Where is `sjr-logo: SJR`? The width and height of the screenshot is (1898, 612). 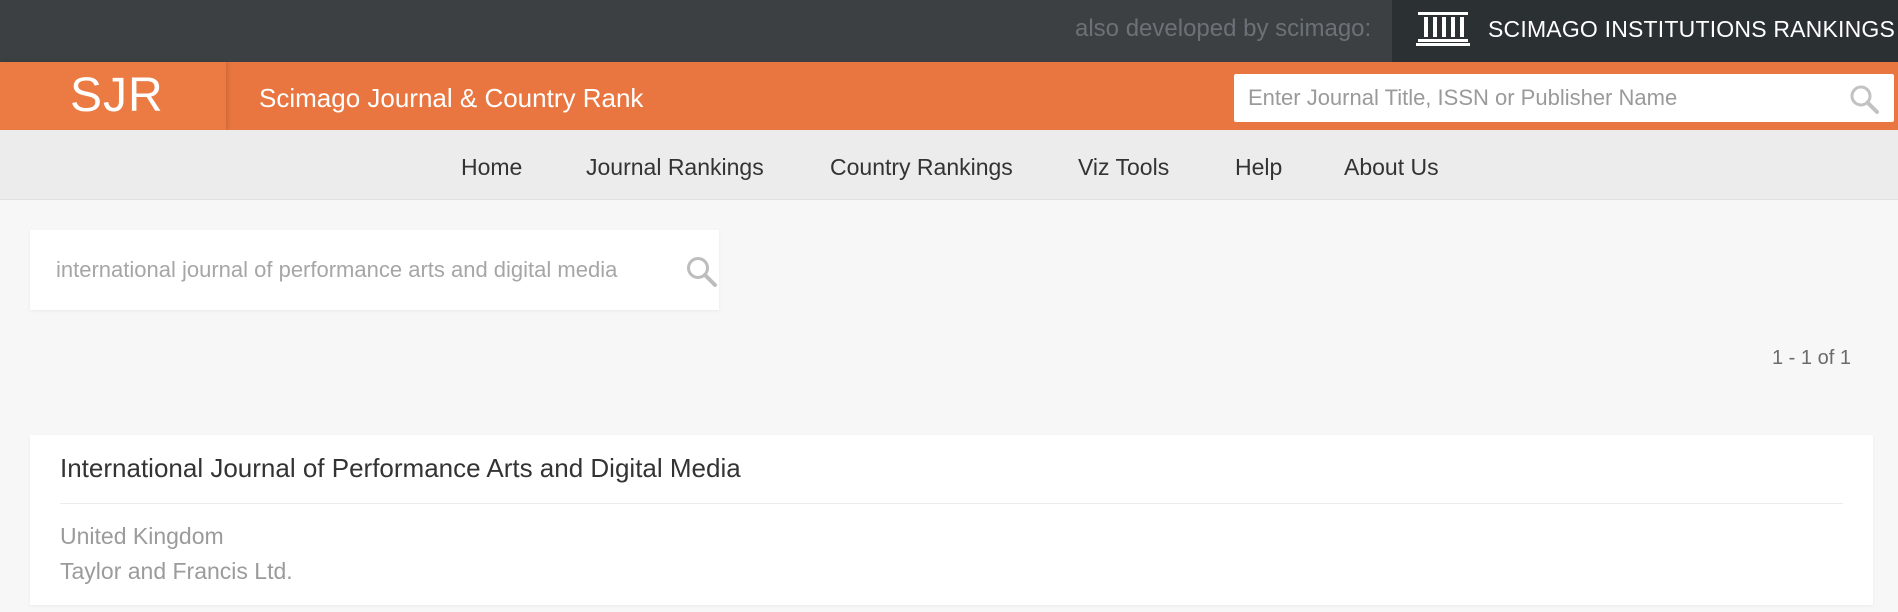
sjr-logo: SJR is located at coordinates (117, 95).